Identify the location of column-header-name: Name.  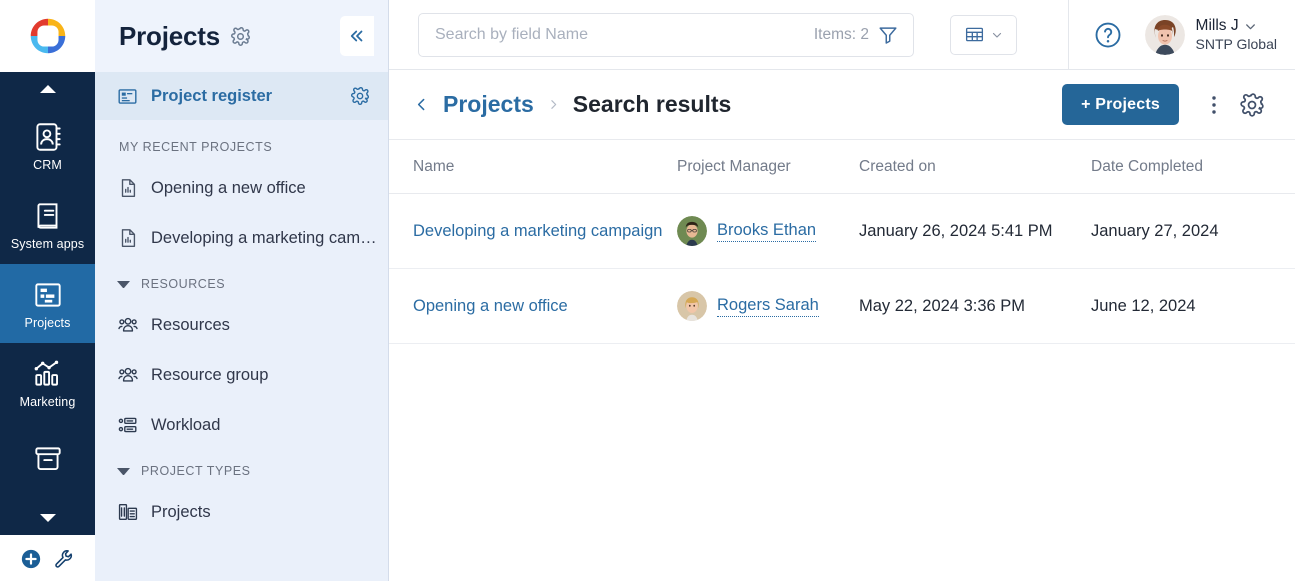
(533, 167).